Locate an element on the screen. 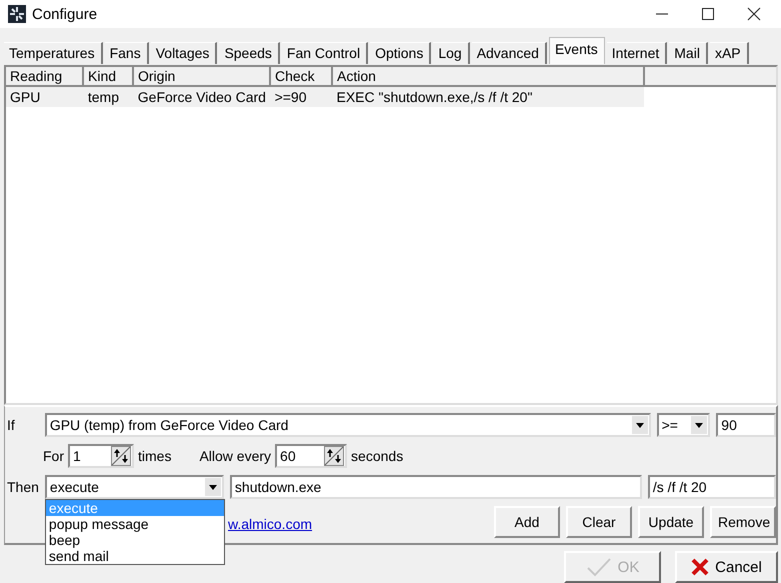  dropdown-option: send mail is located at coordinates (135, 556).